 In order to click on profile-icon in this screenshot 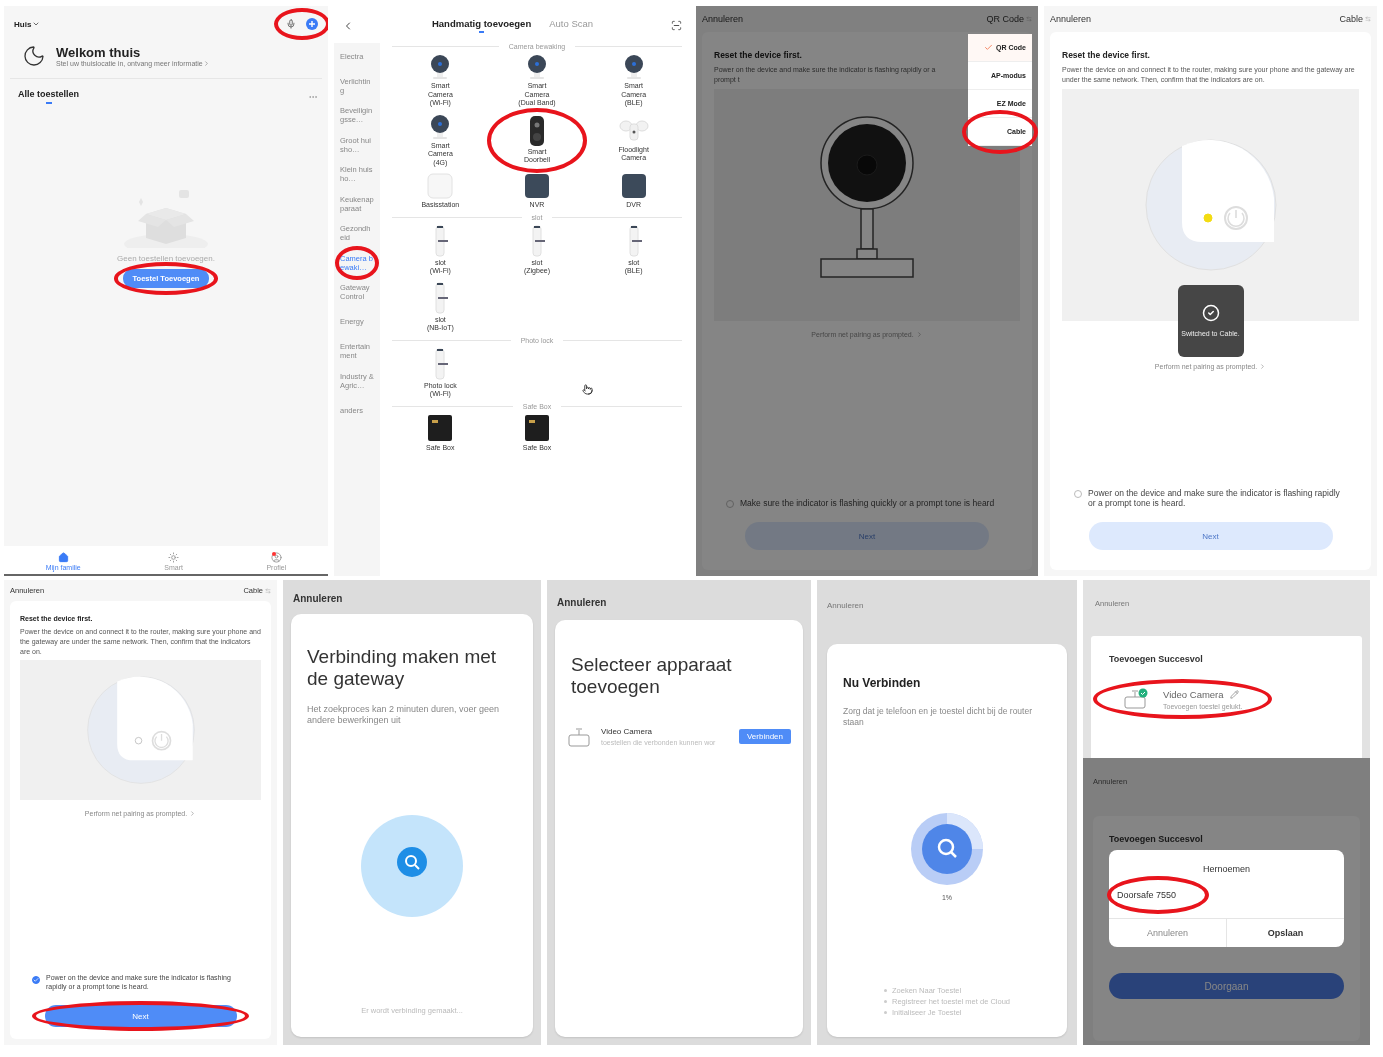, I will do `click(276, 557)`.